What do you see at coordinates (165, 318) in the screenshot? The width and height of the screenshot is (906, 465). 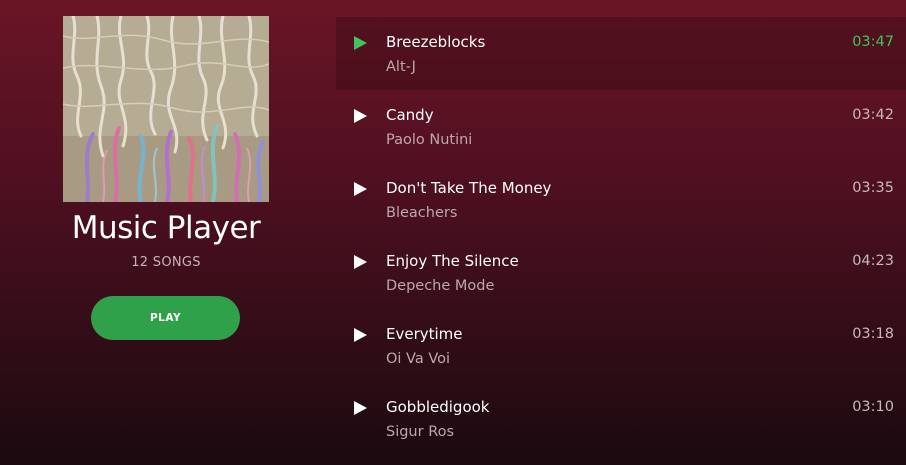 I see `play-all-button: PLAY` at bounding box center [165, 318].